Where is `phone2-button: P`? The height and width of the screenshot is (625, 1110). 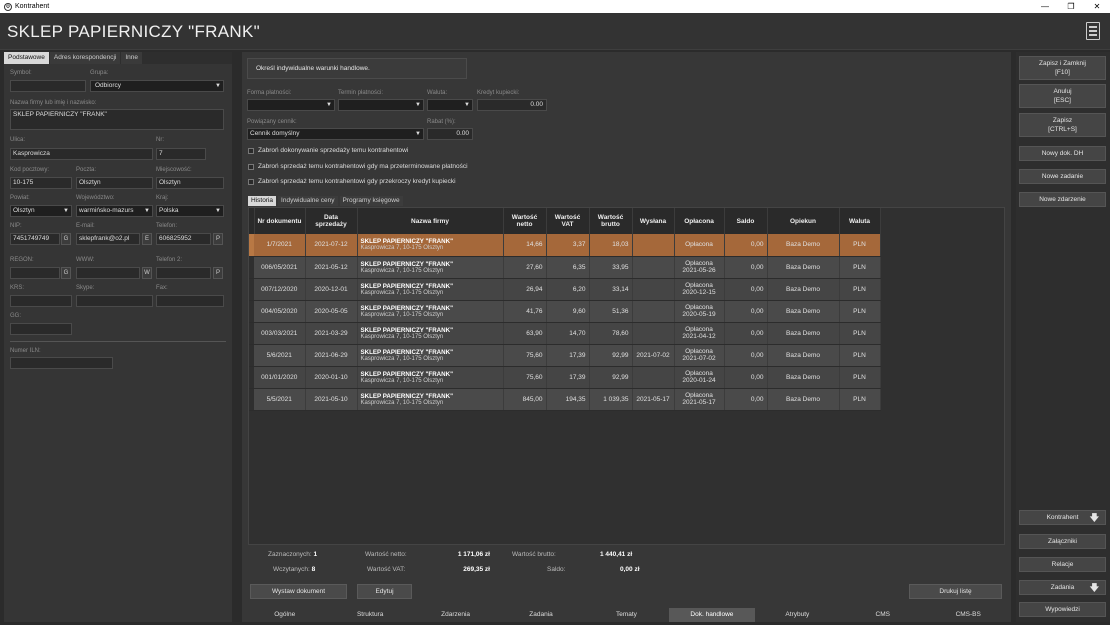
phone2-button: P is located at coordinates (218, 273).